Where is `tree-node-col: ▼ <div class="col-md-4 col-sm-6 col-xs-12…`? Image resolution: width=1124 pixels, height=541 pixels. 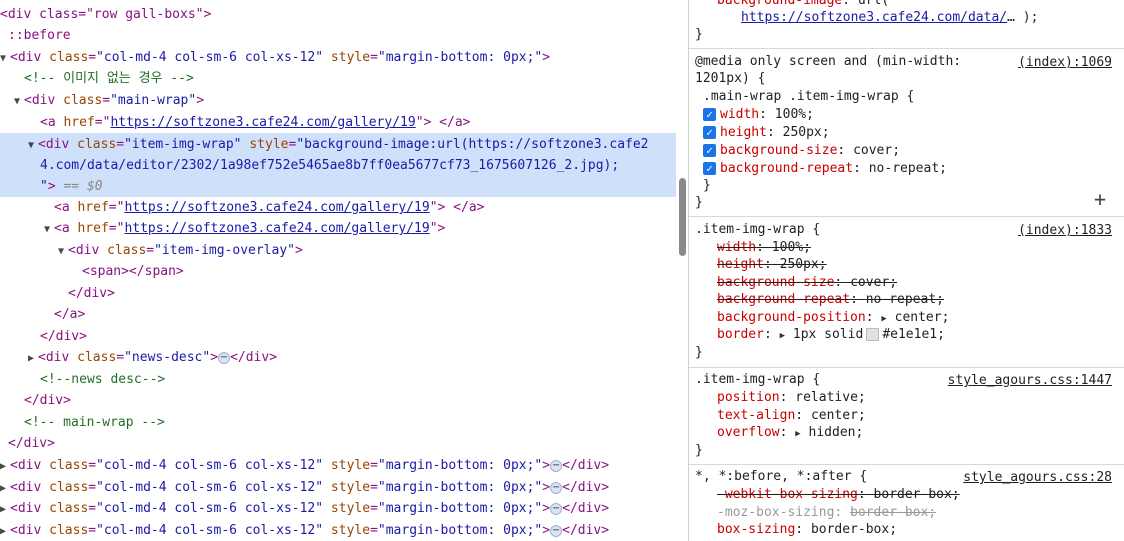
tree-node-col: ▼ <div class="col-md-4 col-sm-6 col-xs-12… is located at coordinates (275, 58).